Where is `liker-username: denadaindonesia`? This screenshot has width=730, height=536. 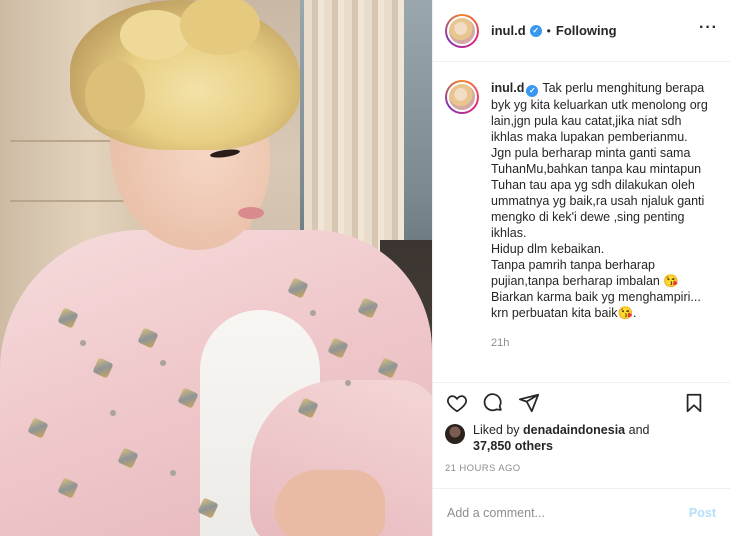 liker-username: denadaindonesia is located at coordinates (574, 430).